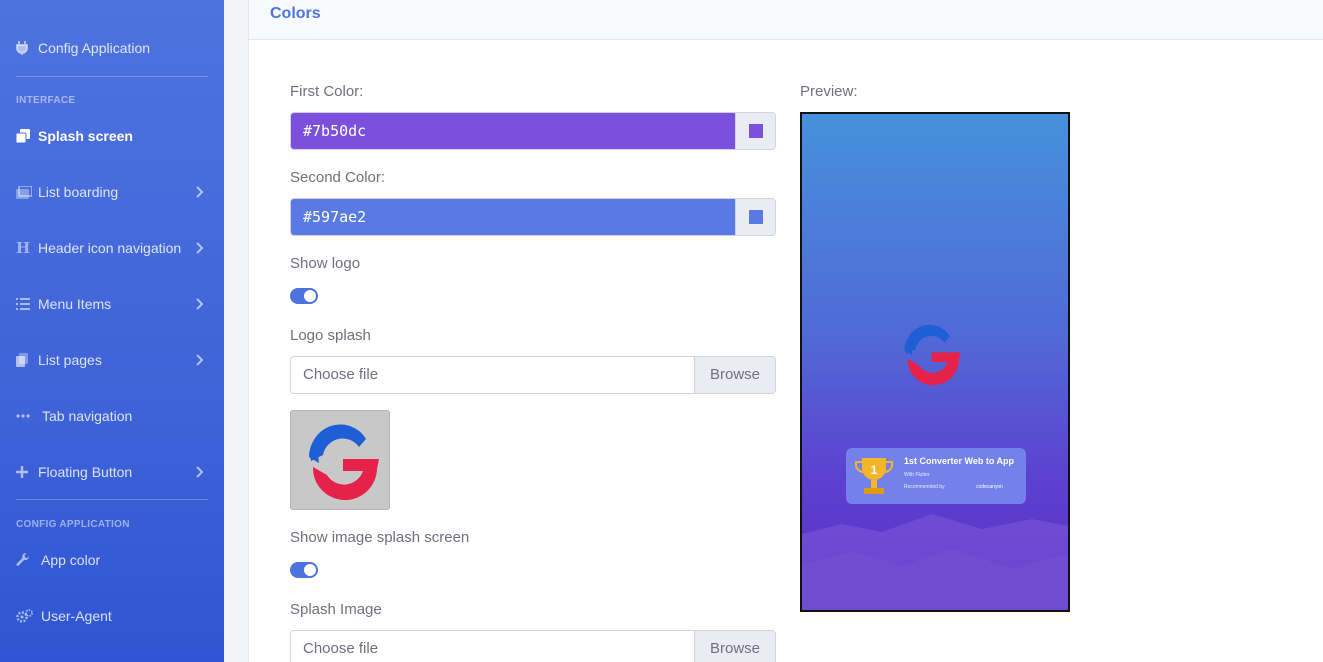 The image size is (1323, 662). What do you see at coordinates (70, 360) in the screenshot?
I see `sidebar-item-label: List pages` at bounding box center [70, 360].